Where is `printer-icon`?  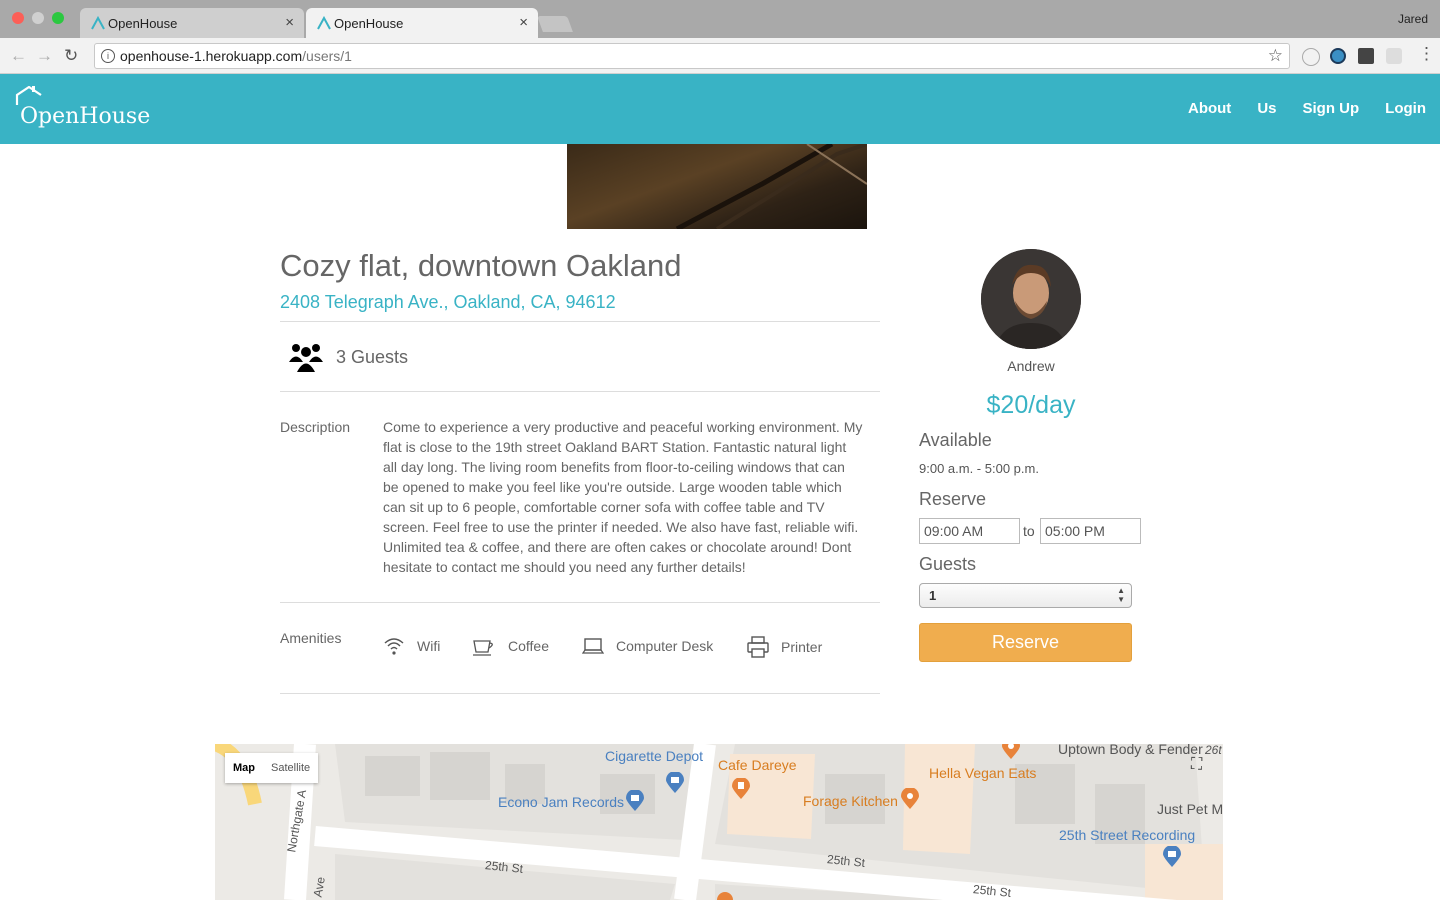
printer-icon is located at coordinates (758, 647).